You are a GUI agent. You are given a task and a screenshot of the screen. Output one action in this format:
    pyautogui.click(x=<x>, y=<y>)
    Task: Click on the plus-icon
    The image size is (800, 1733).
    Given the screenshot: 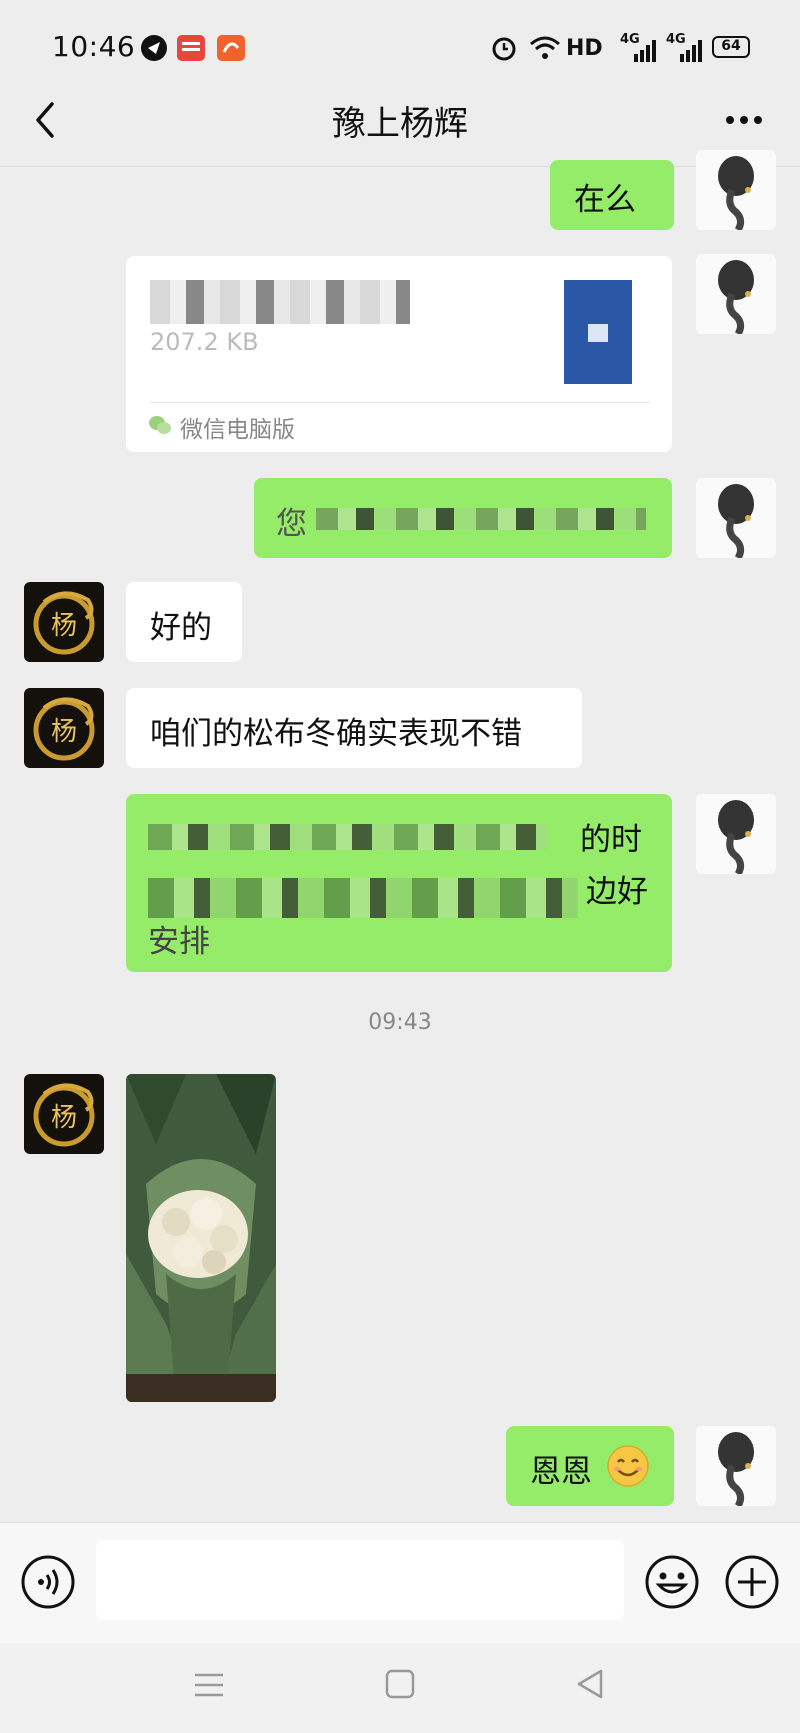 What is the action you would take?
    pyautogui.click(x=752, y=1582)
    